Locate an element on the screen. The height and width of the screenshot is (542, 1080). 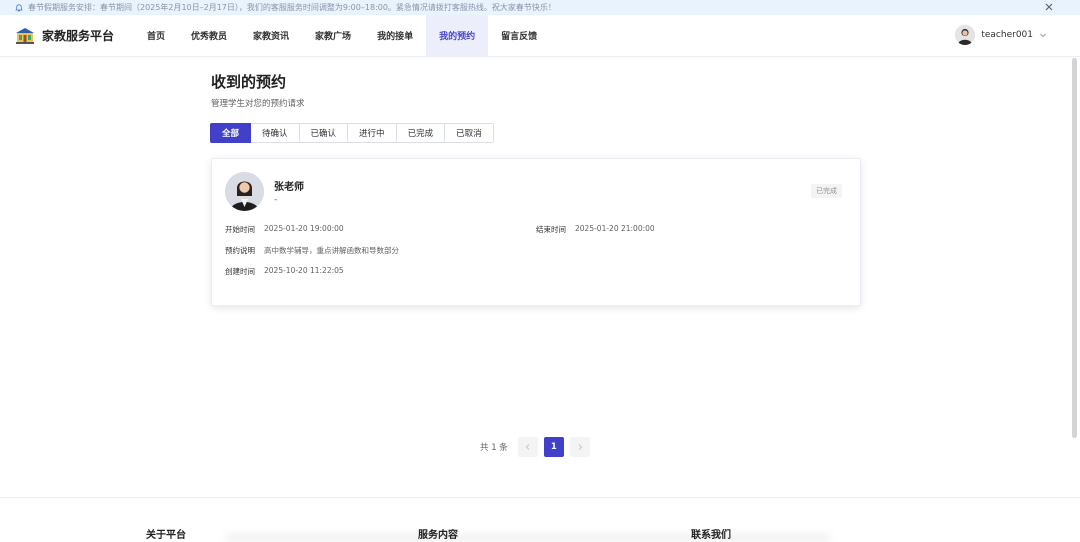
end-time-value: 2025-01-20 21:00:00 is located at coordinates (615, 228).